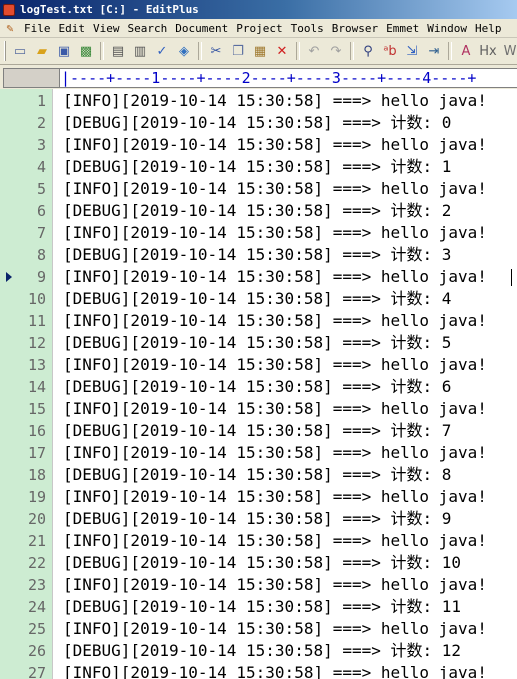 Image resolution: width=517 pixels, height=679 pixels. Describe the element at coordinates (466, 51) in the screenshot. I see `font-icon: A` at that location.